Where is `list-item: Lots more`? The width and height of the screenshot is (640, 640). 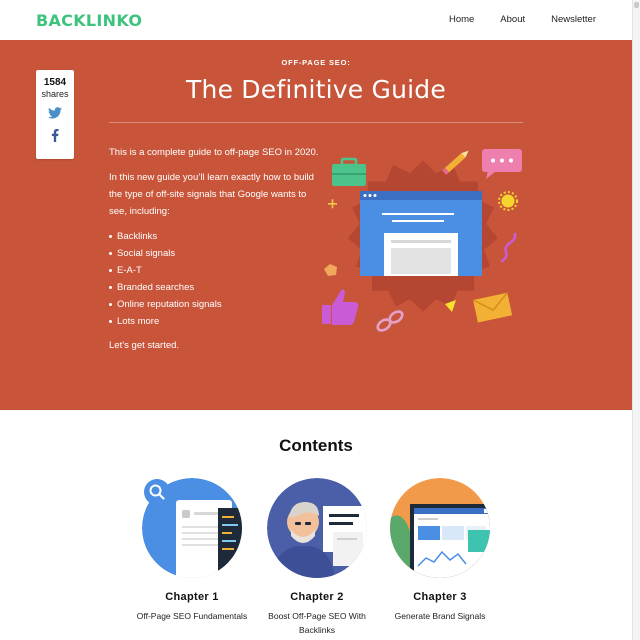
list-item: Lots more is located at coordinates (214, 321).